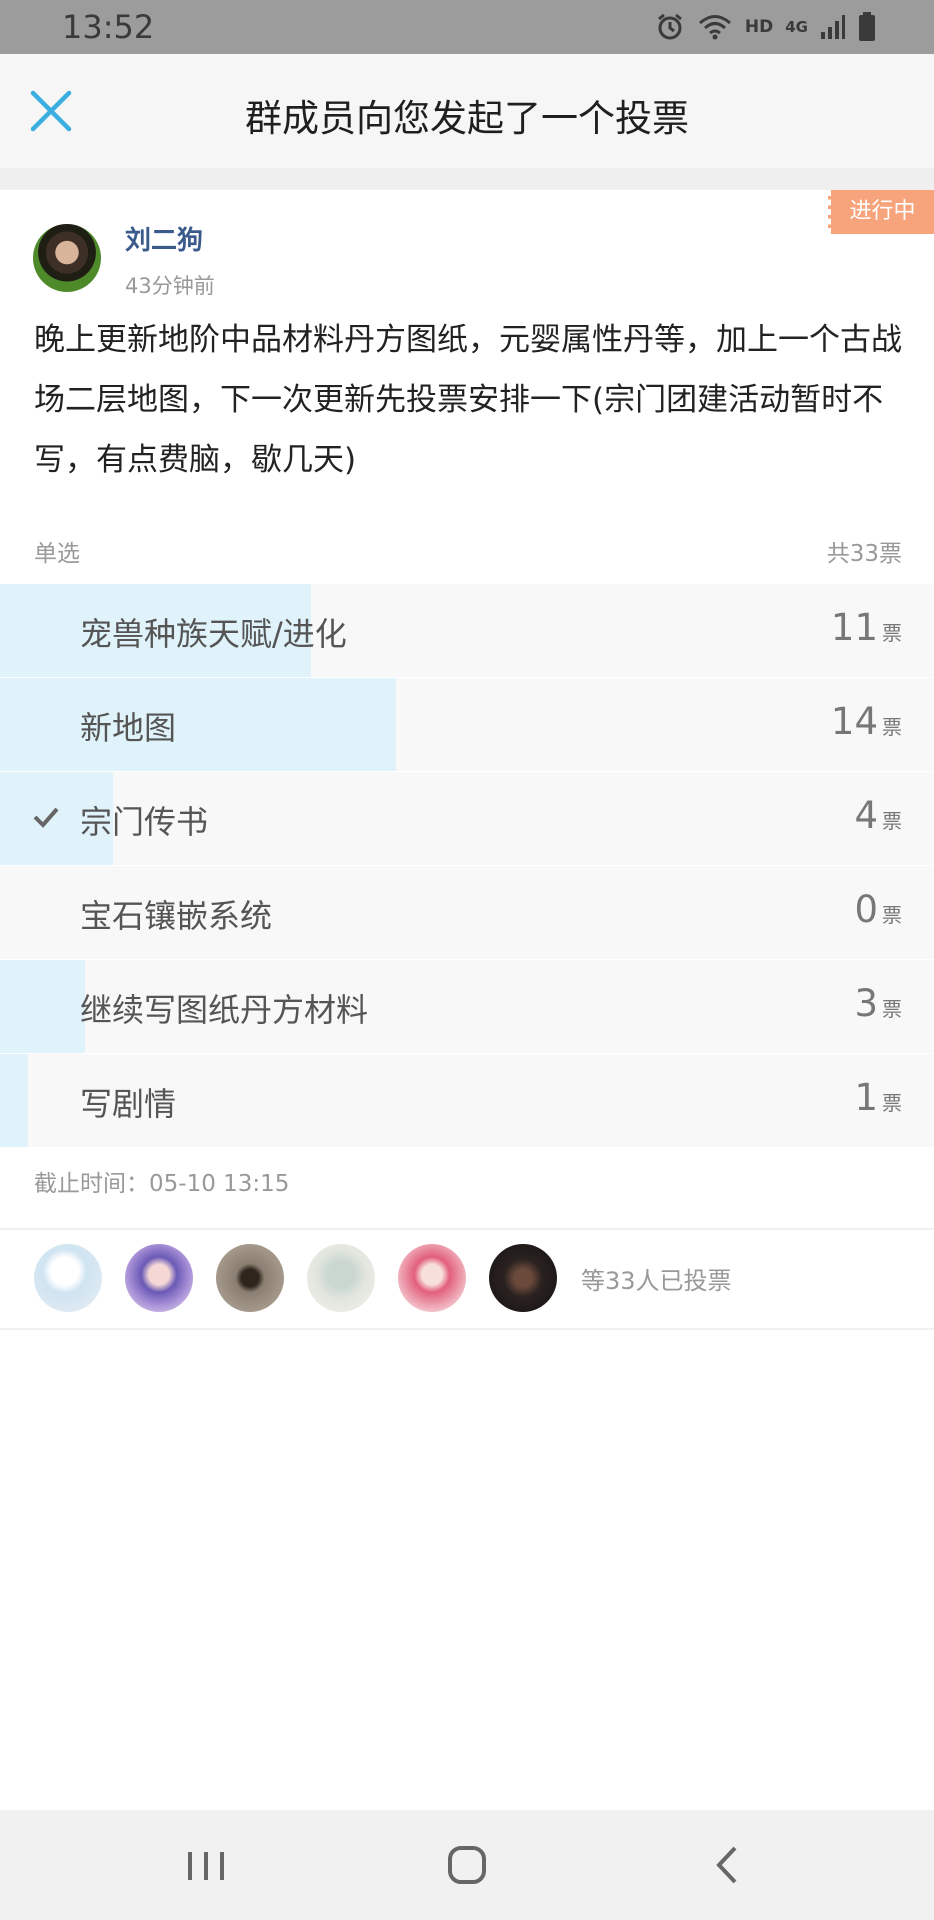  I want to click on option-label: 宗门传书, so click(144, 822).